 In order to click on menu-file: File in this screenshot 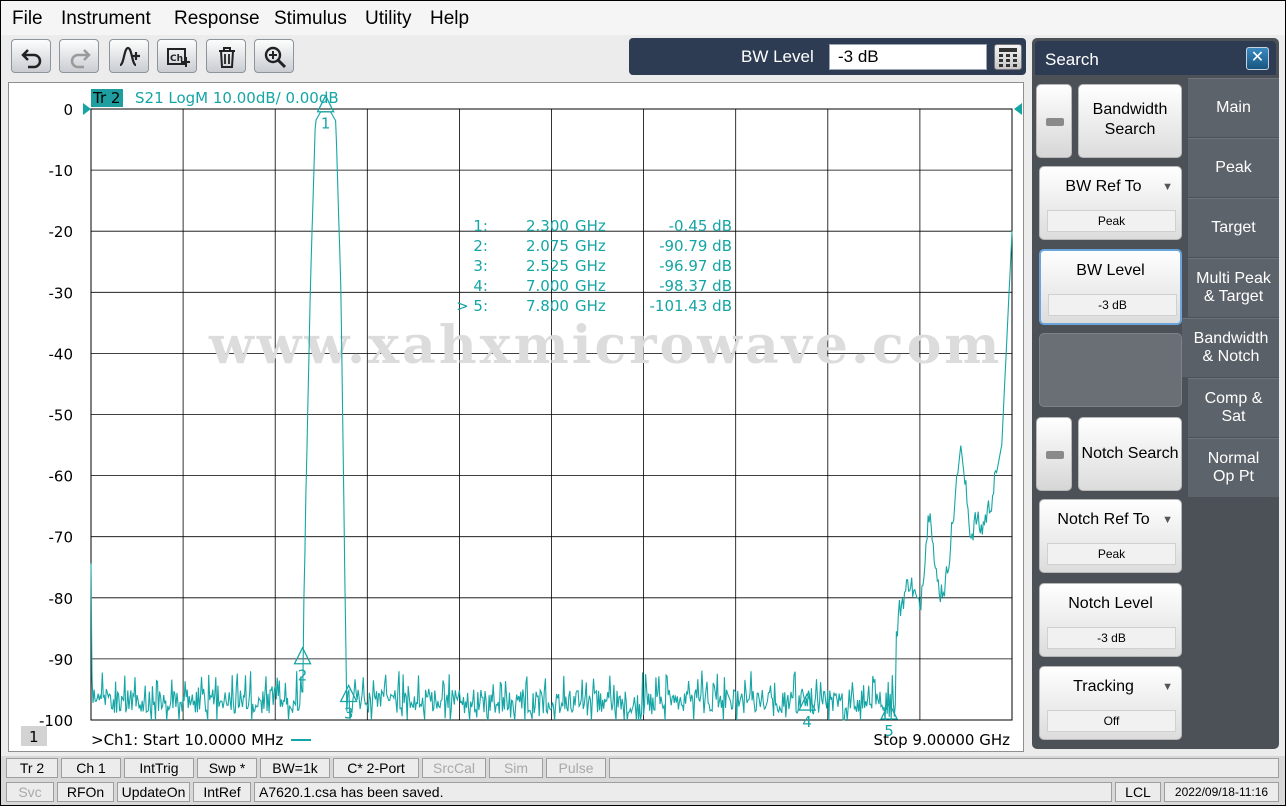, I will do `click(27, 19)`.